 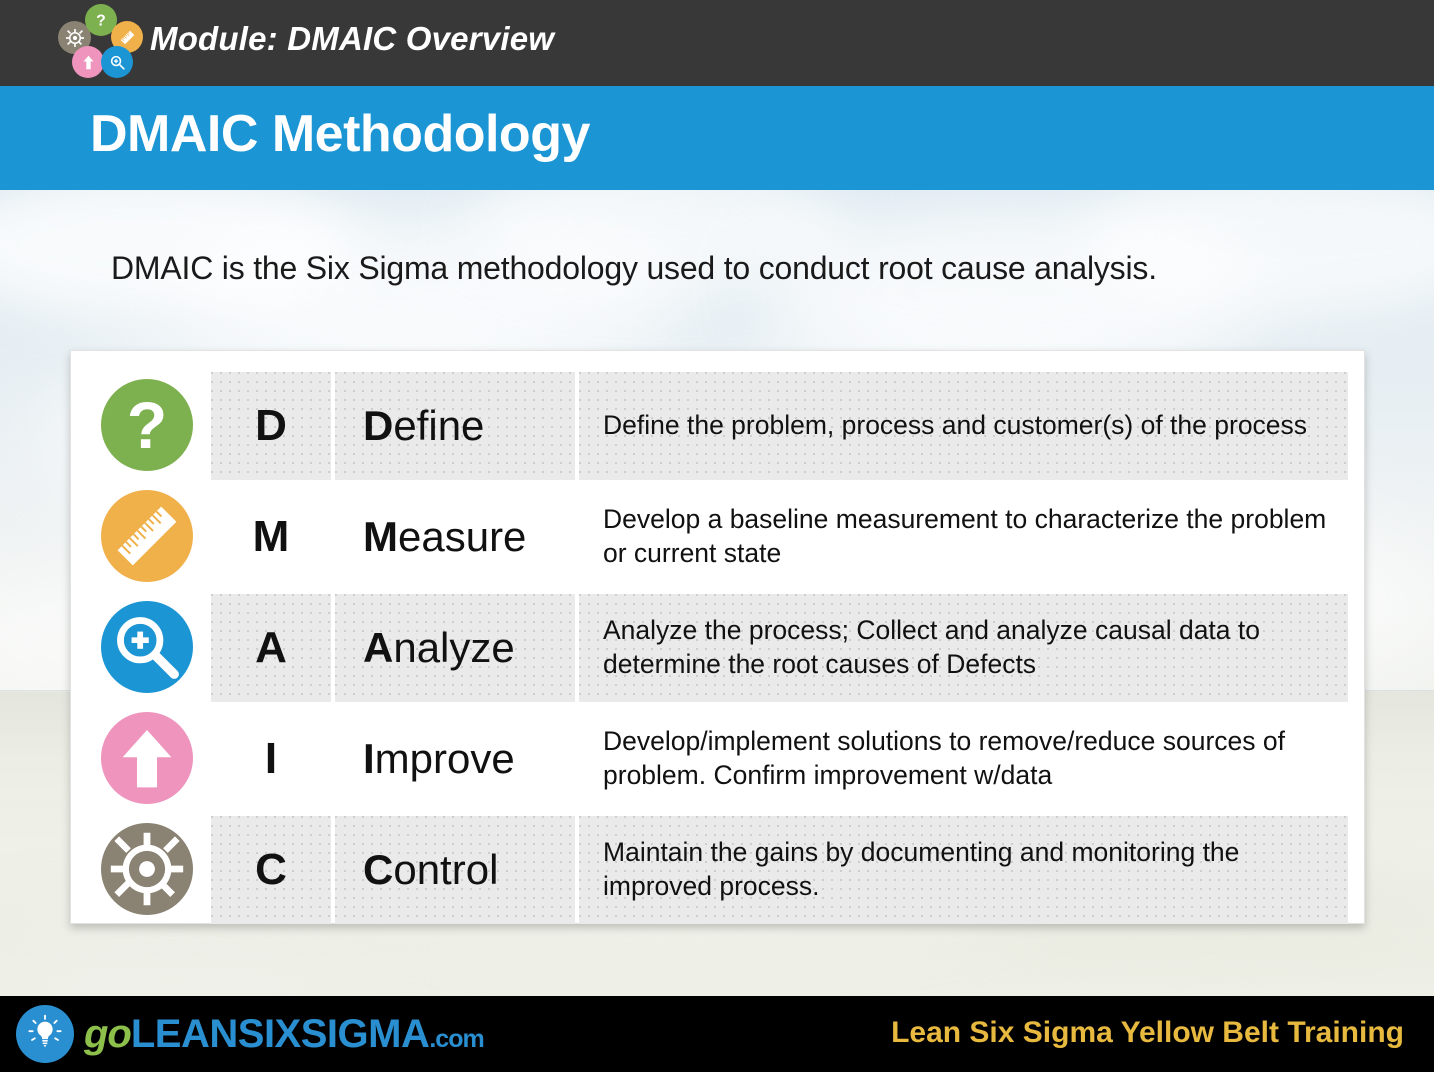 What do you see at coordinates (462, 536) in the screenshot?
I see `phase-name-rest: easure` at bounding box center [462, 536].